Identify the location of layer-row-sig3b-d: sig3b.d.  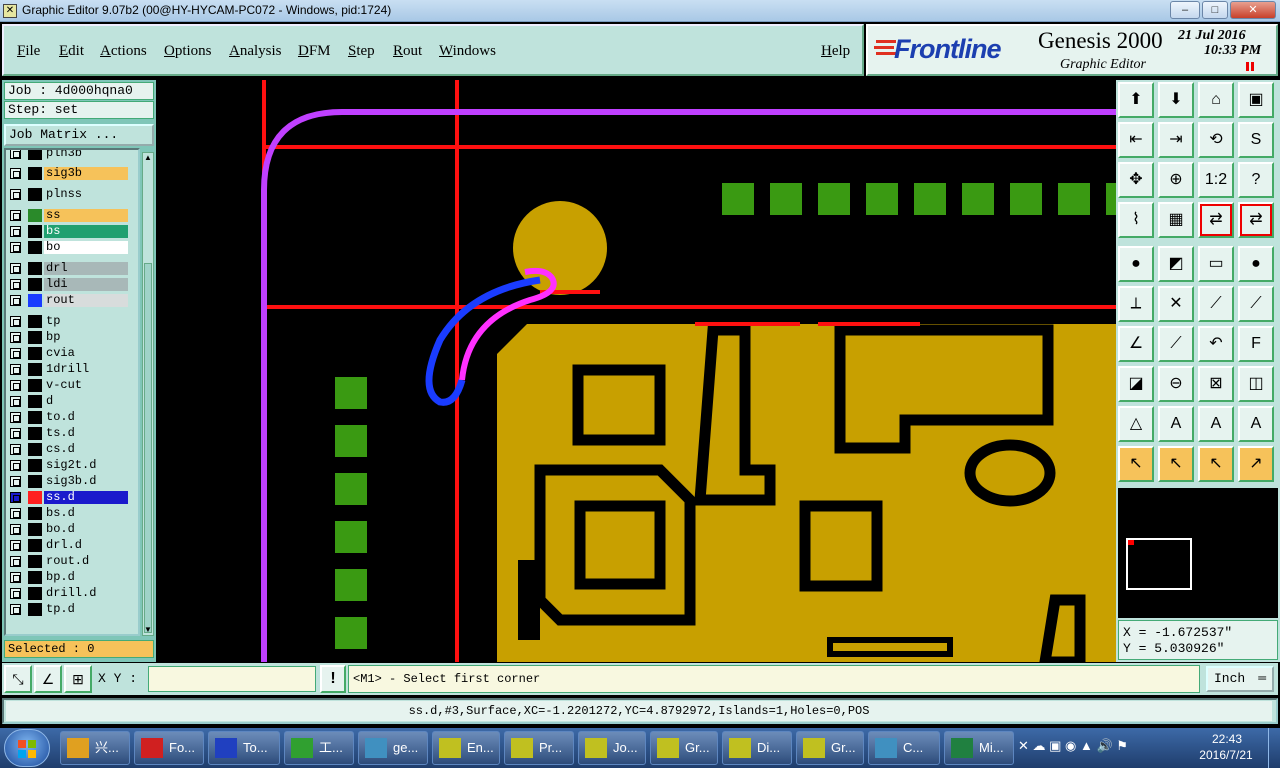
(72, 481).